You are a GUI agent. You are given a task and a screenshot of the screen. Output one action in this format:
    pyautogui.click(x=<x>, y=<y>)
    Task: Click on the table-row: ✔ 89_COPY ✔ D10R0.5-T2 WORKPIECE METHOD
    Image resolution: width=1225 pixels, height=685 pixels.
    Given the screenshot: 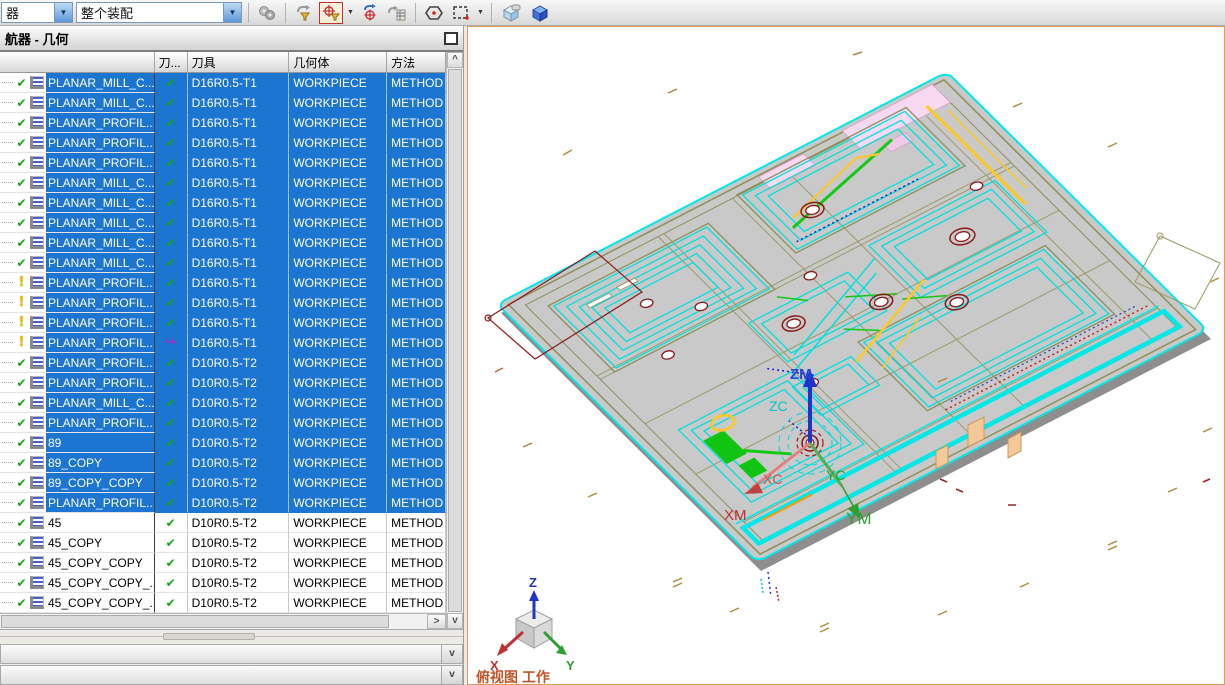 What is the action you would take?
    pyautogui.click(x=223, y=463)
    